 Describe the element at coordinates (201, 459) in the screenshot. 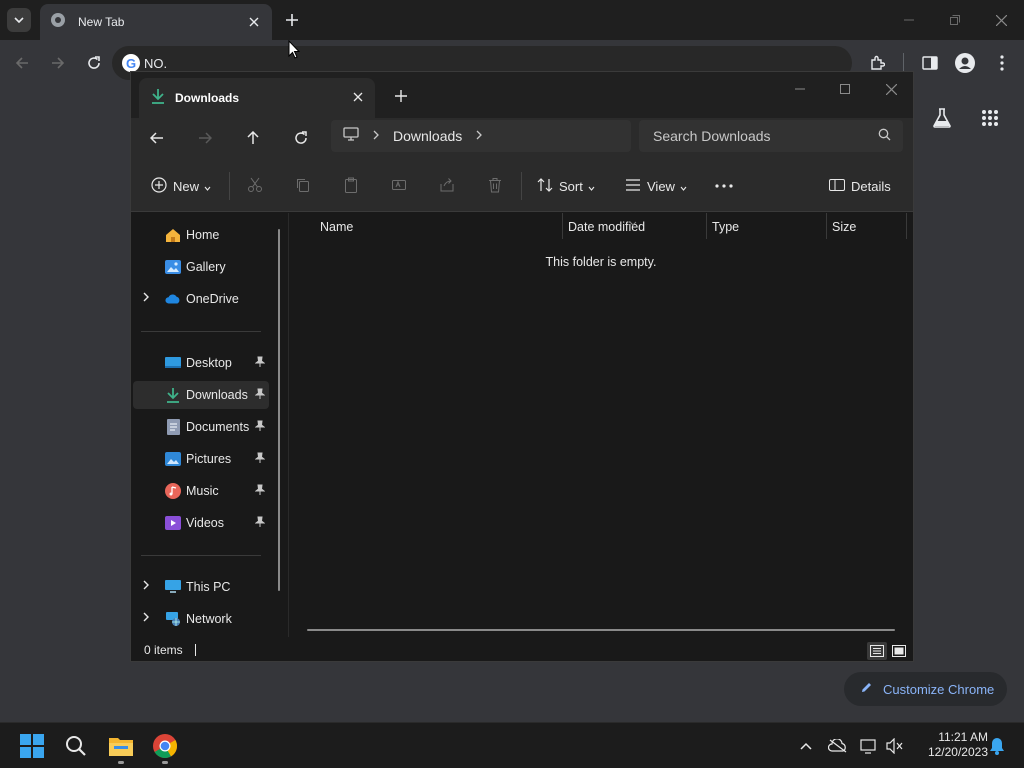

I see `sidebar-item-pictures: Pictures` at that location.